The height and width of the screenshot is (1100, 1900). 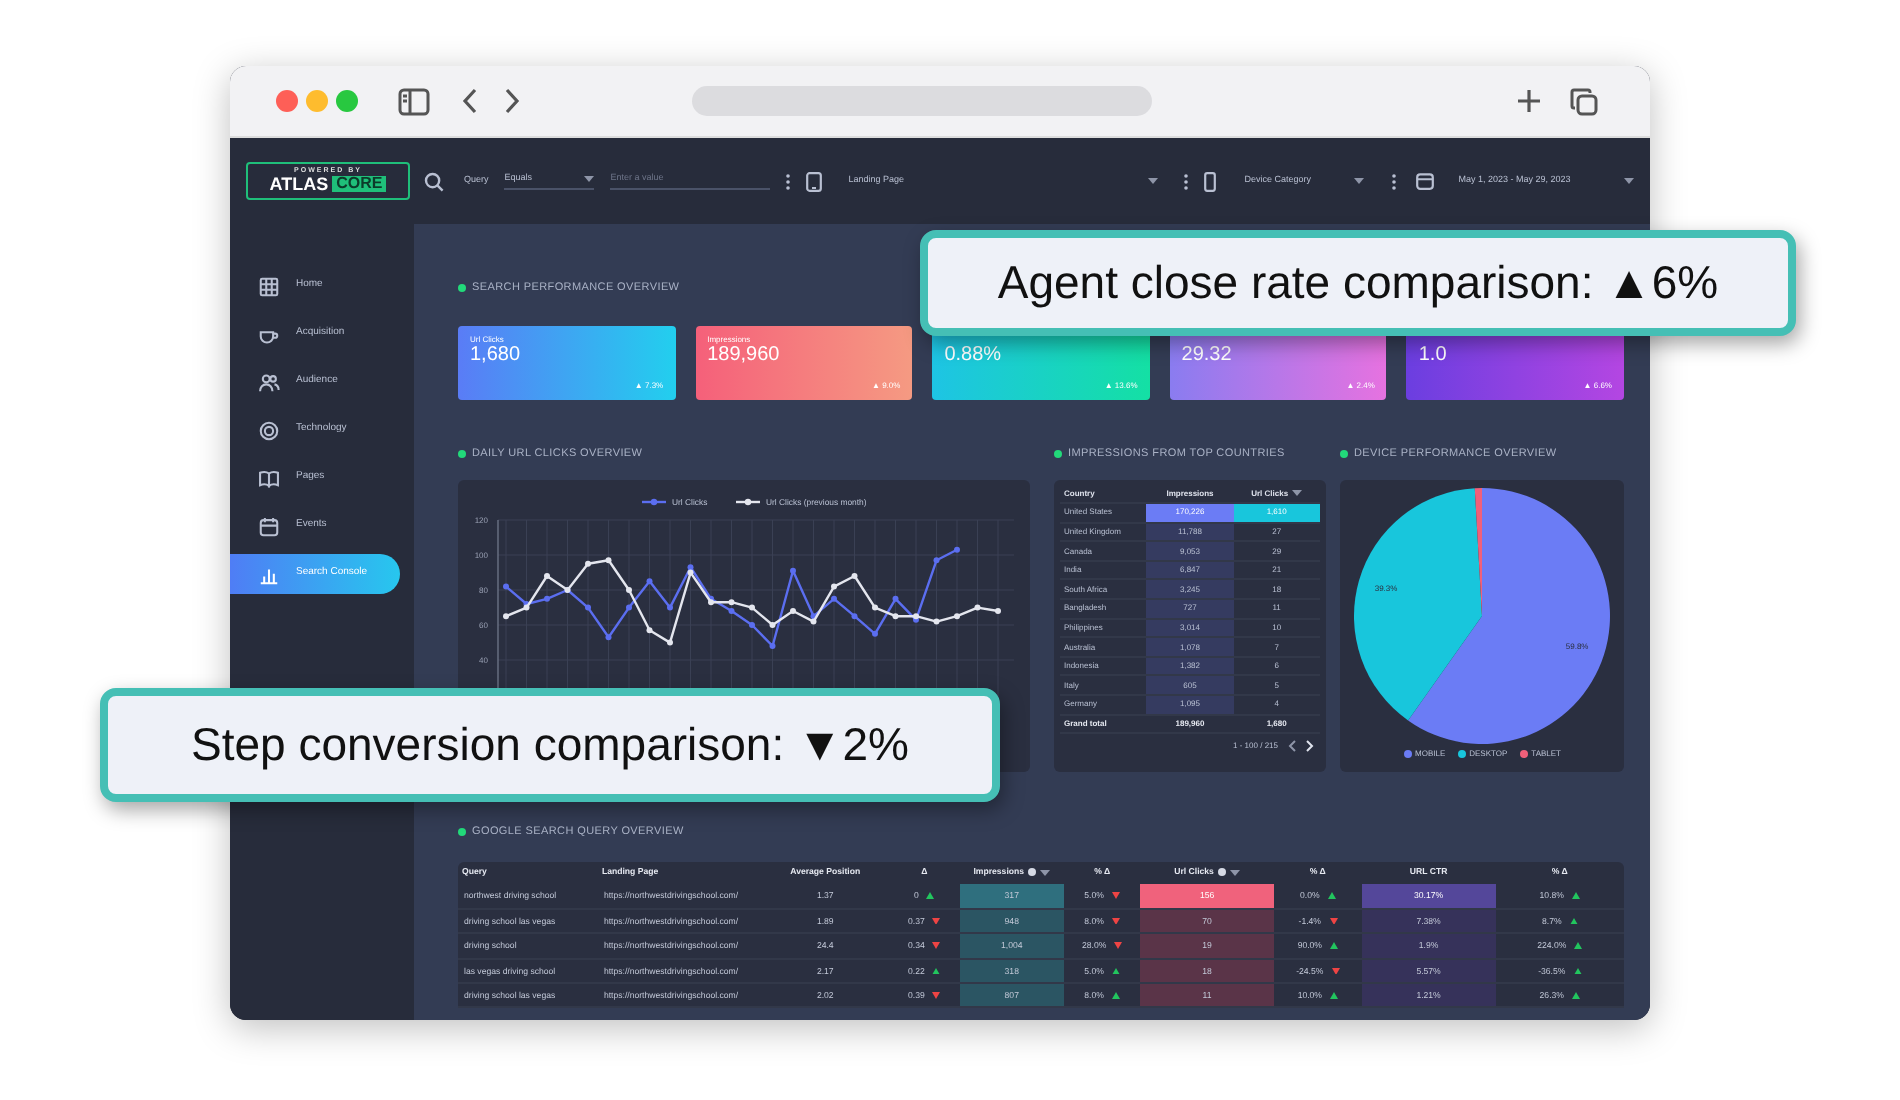 I want to click on plus-icon, so click(x=1529, y=101).